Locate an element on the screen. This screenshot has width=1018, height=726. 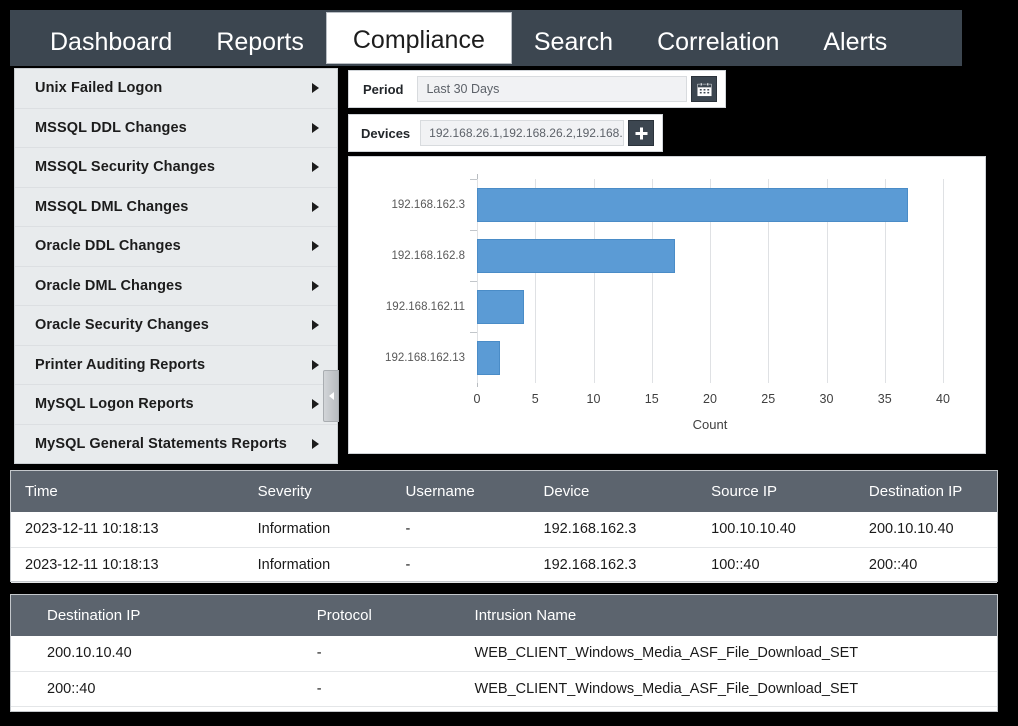
chart-x-tick-label: 40 is located at coordinates (943, 399).